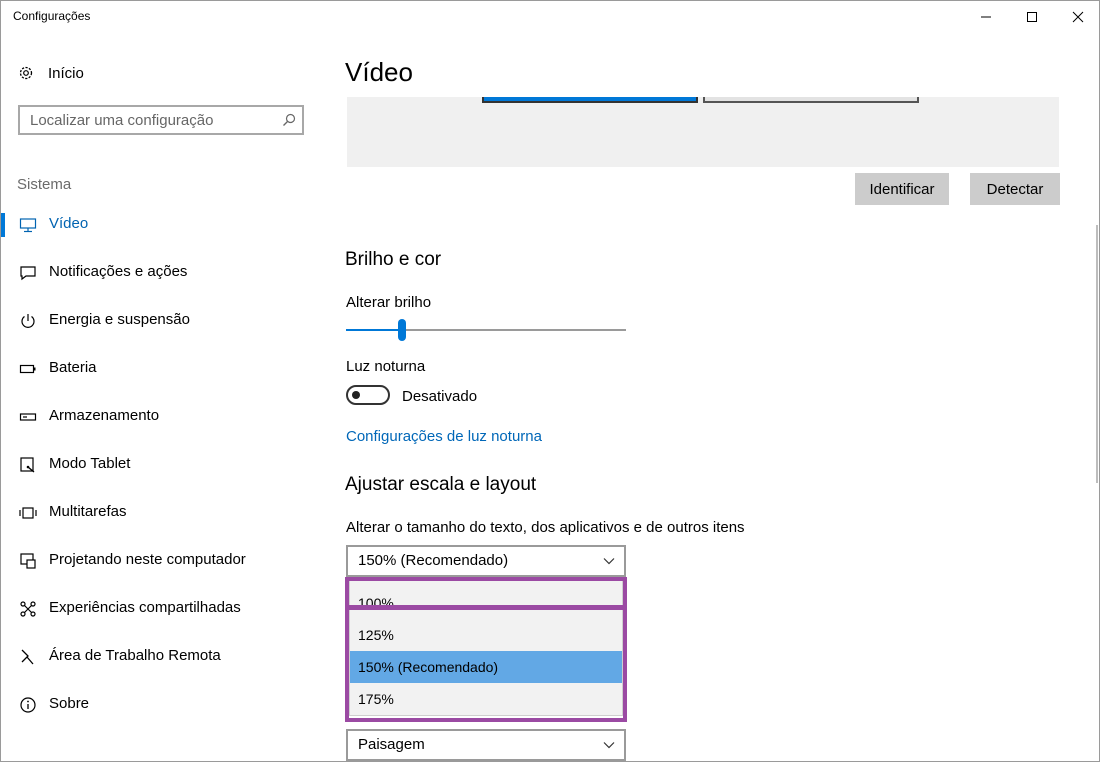 This screenshot has width=1100, height=762. I want to click on scale-dropdown-list: 100% 125% 150% (Recomendado) 175%, so click(486, 648).